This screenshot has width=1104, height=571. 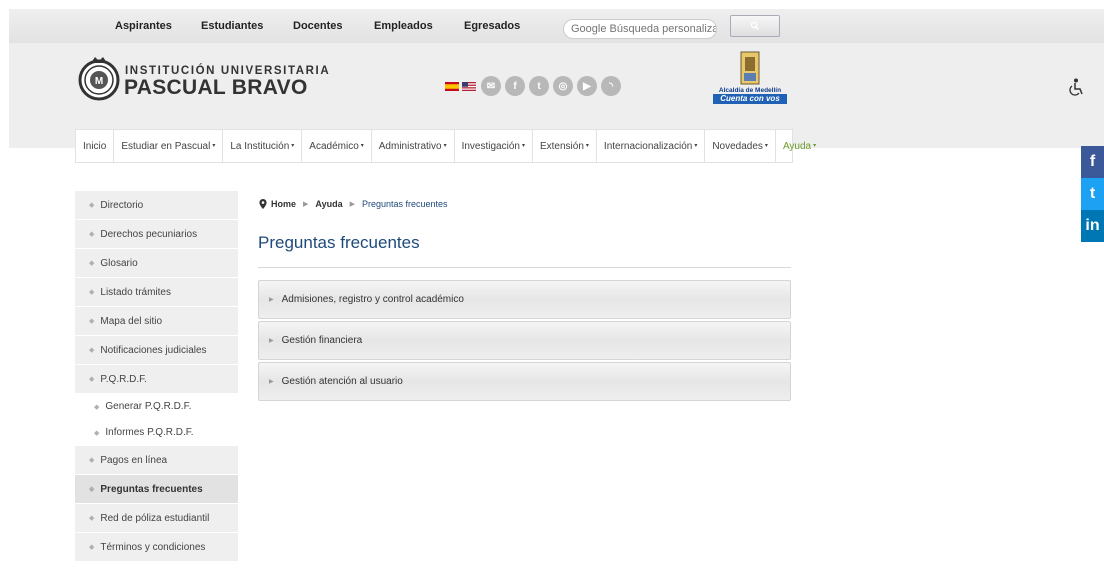 I want to click on side-social-bar: f t in, so click(x=1092, y=194).